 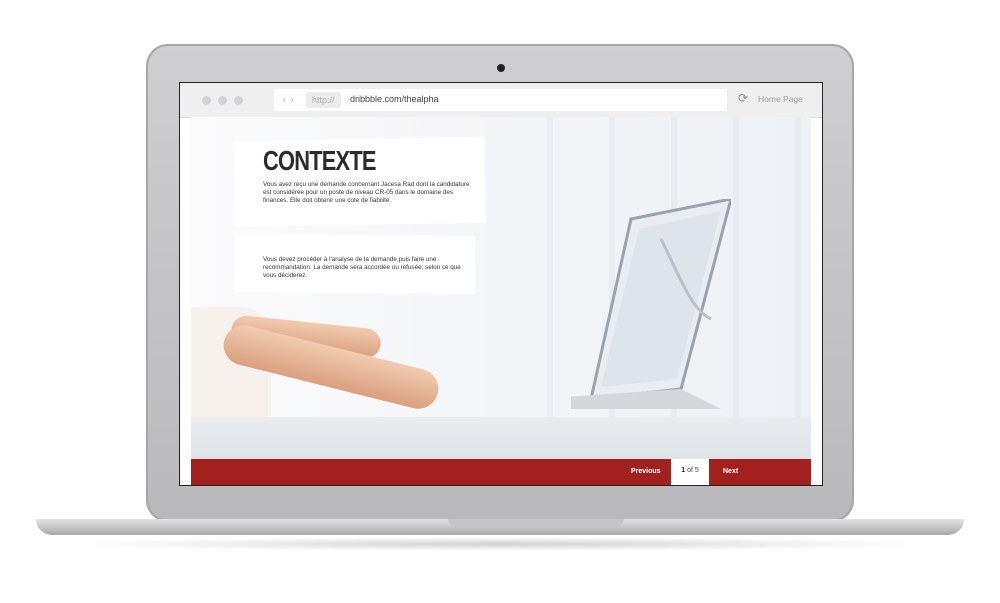 I want to click on camera-icon, so click(x=501, y=68).